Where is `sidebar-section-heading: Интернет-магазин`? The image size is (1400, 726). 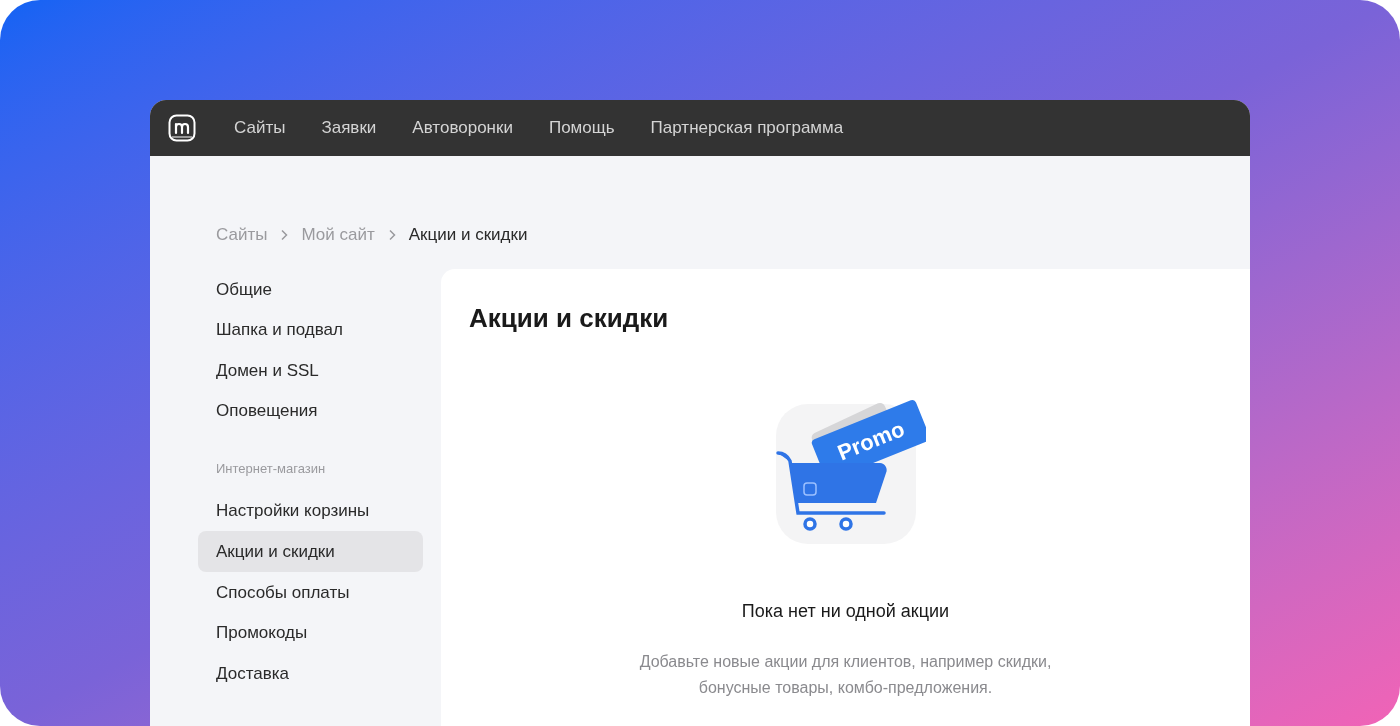
sidebar-section-heading: Интернет-магазин is located at coordinates (271, 469).